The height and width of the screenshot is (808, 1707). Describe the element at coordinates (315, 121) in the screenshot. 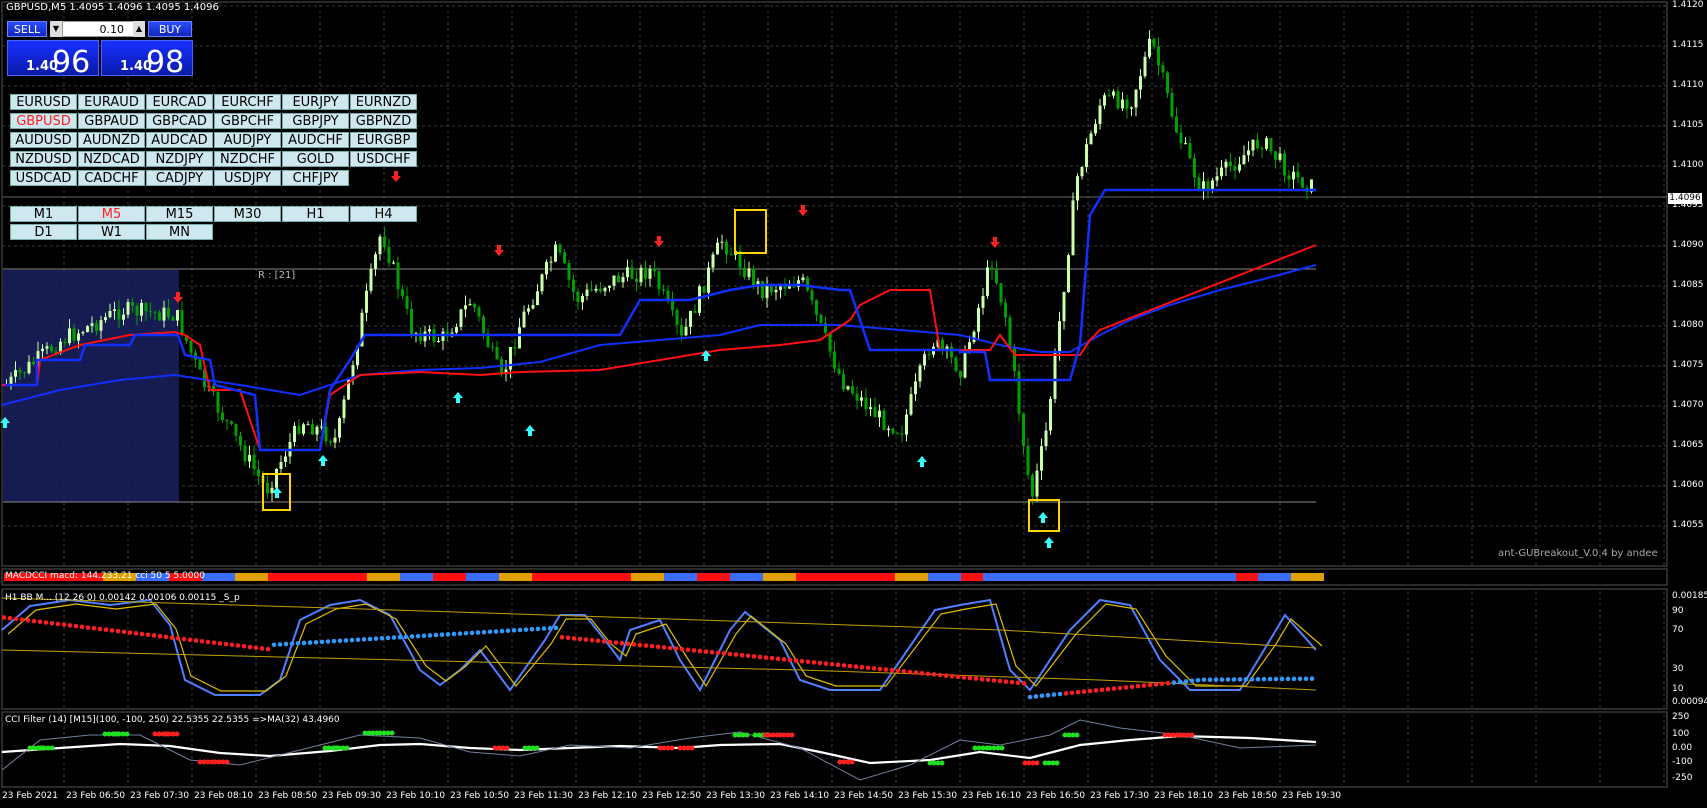

I see `symbol-button-gbpjpy: GBPJPY` at that location.